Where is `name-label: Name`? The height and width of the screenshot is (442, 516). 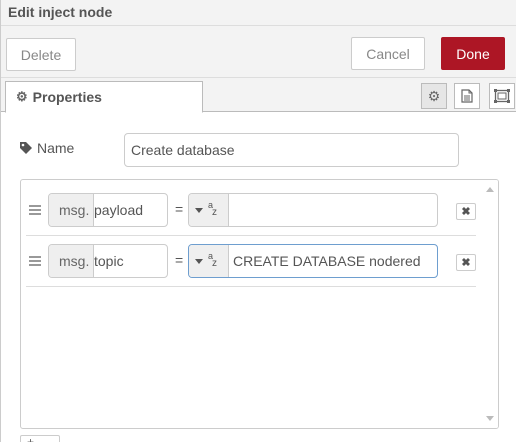
name-label: Name is located at coordinates (46, 148).